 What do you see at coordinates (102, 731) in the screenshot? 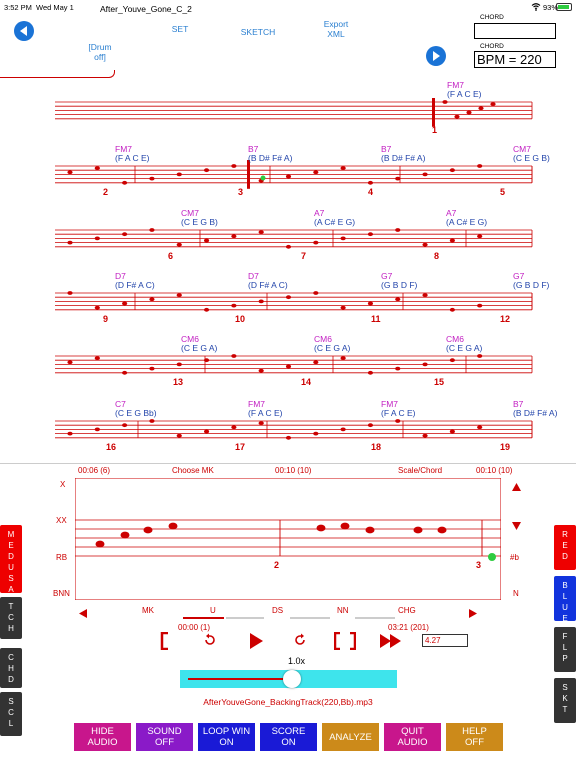
I see `button-line-1: HIDE` at bounding box center [102, 731].